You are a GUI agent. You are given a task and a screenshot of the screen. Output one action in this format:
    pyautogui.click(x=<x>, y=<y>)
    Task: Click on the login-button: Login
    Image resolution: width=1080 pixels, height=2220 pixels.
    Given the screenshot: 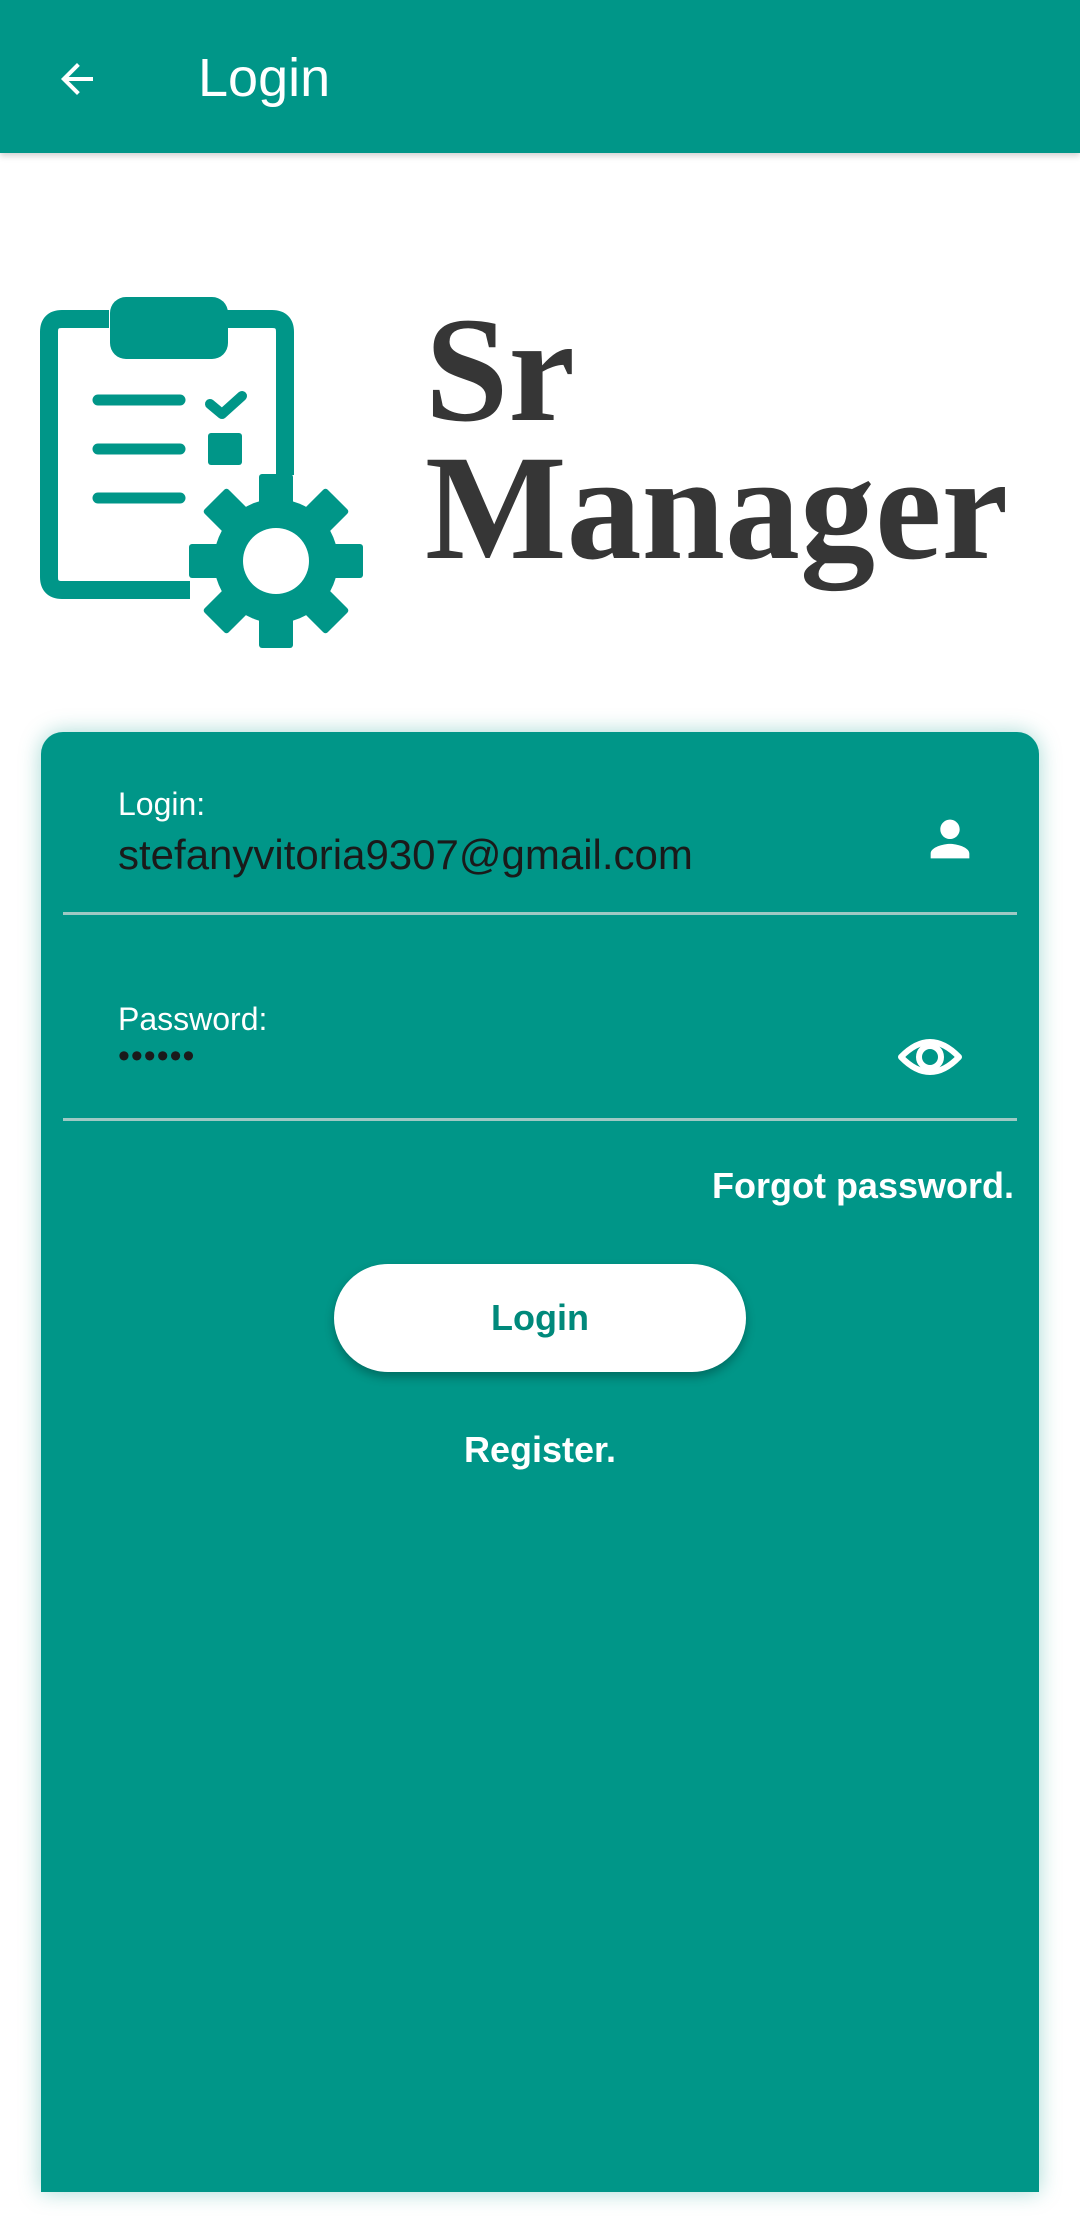 What is the action you would take?
    pyautogui.click(x=540, y=1318)
    